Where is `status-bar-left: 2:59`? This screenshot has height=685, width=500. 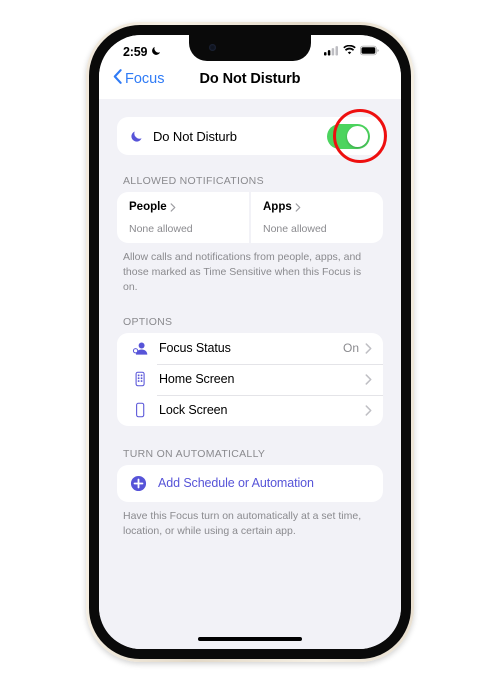
status-bar-left: 2:59 is located at coordinates (142, 52).